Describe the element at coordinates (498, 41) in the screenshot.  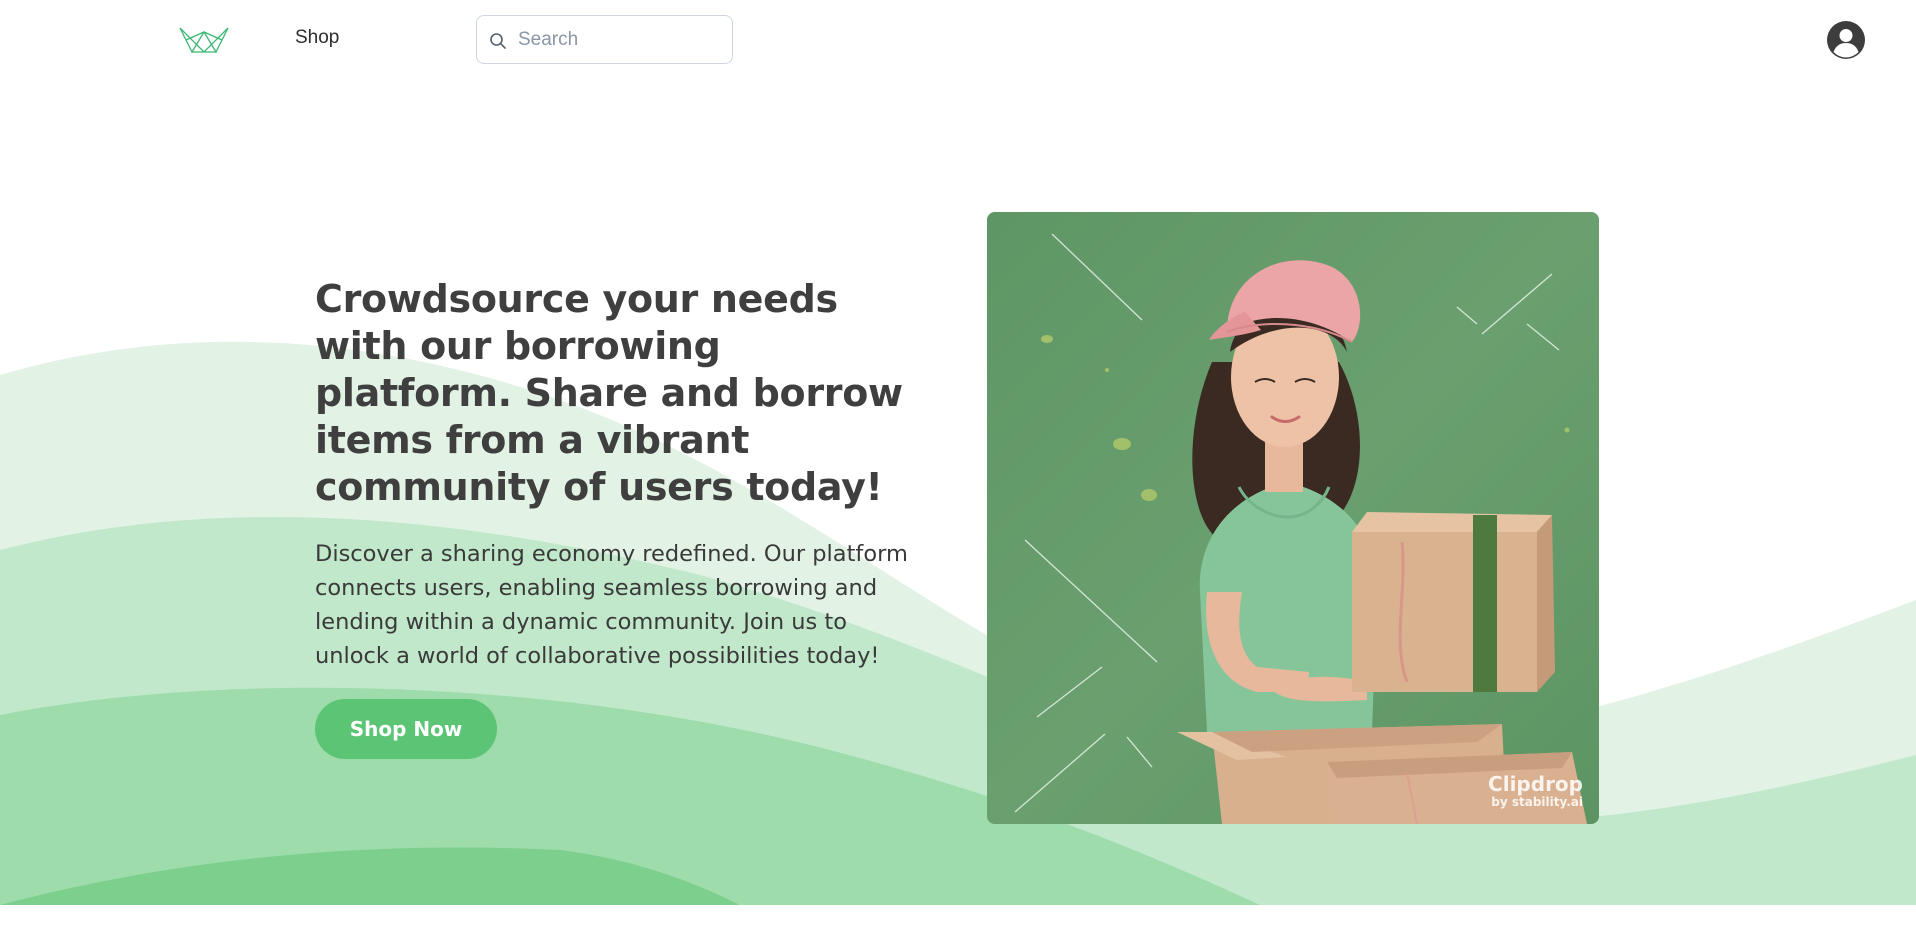
I see `search-icon` at that location.